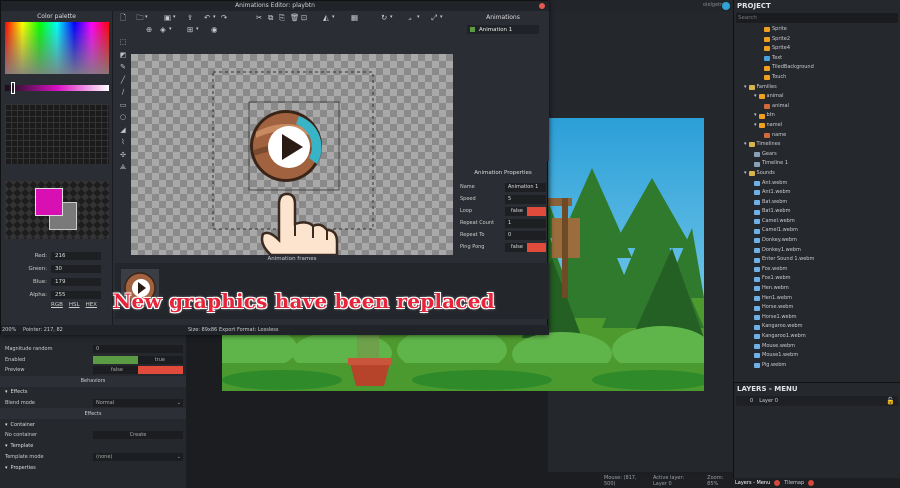 The width and height of the screenshot is (900, 488). What do you see at coordinates (57, 48) in the screenshot?
I see `color-picker-field` at bounding box center [57, 48].